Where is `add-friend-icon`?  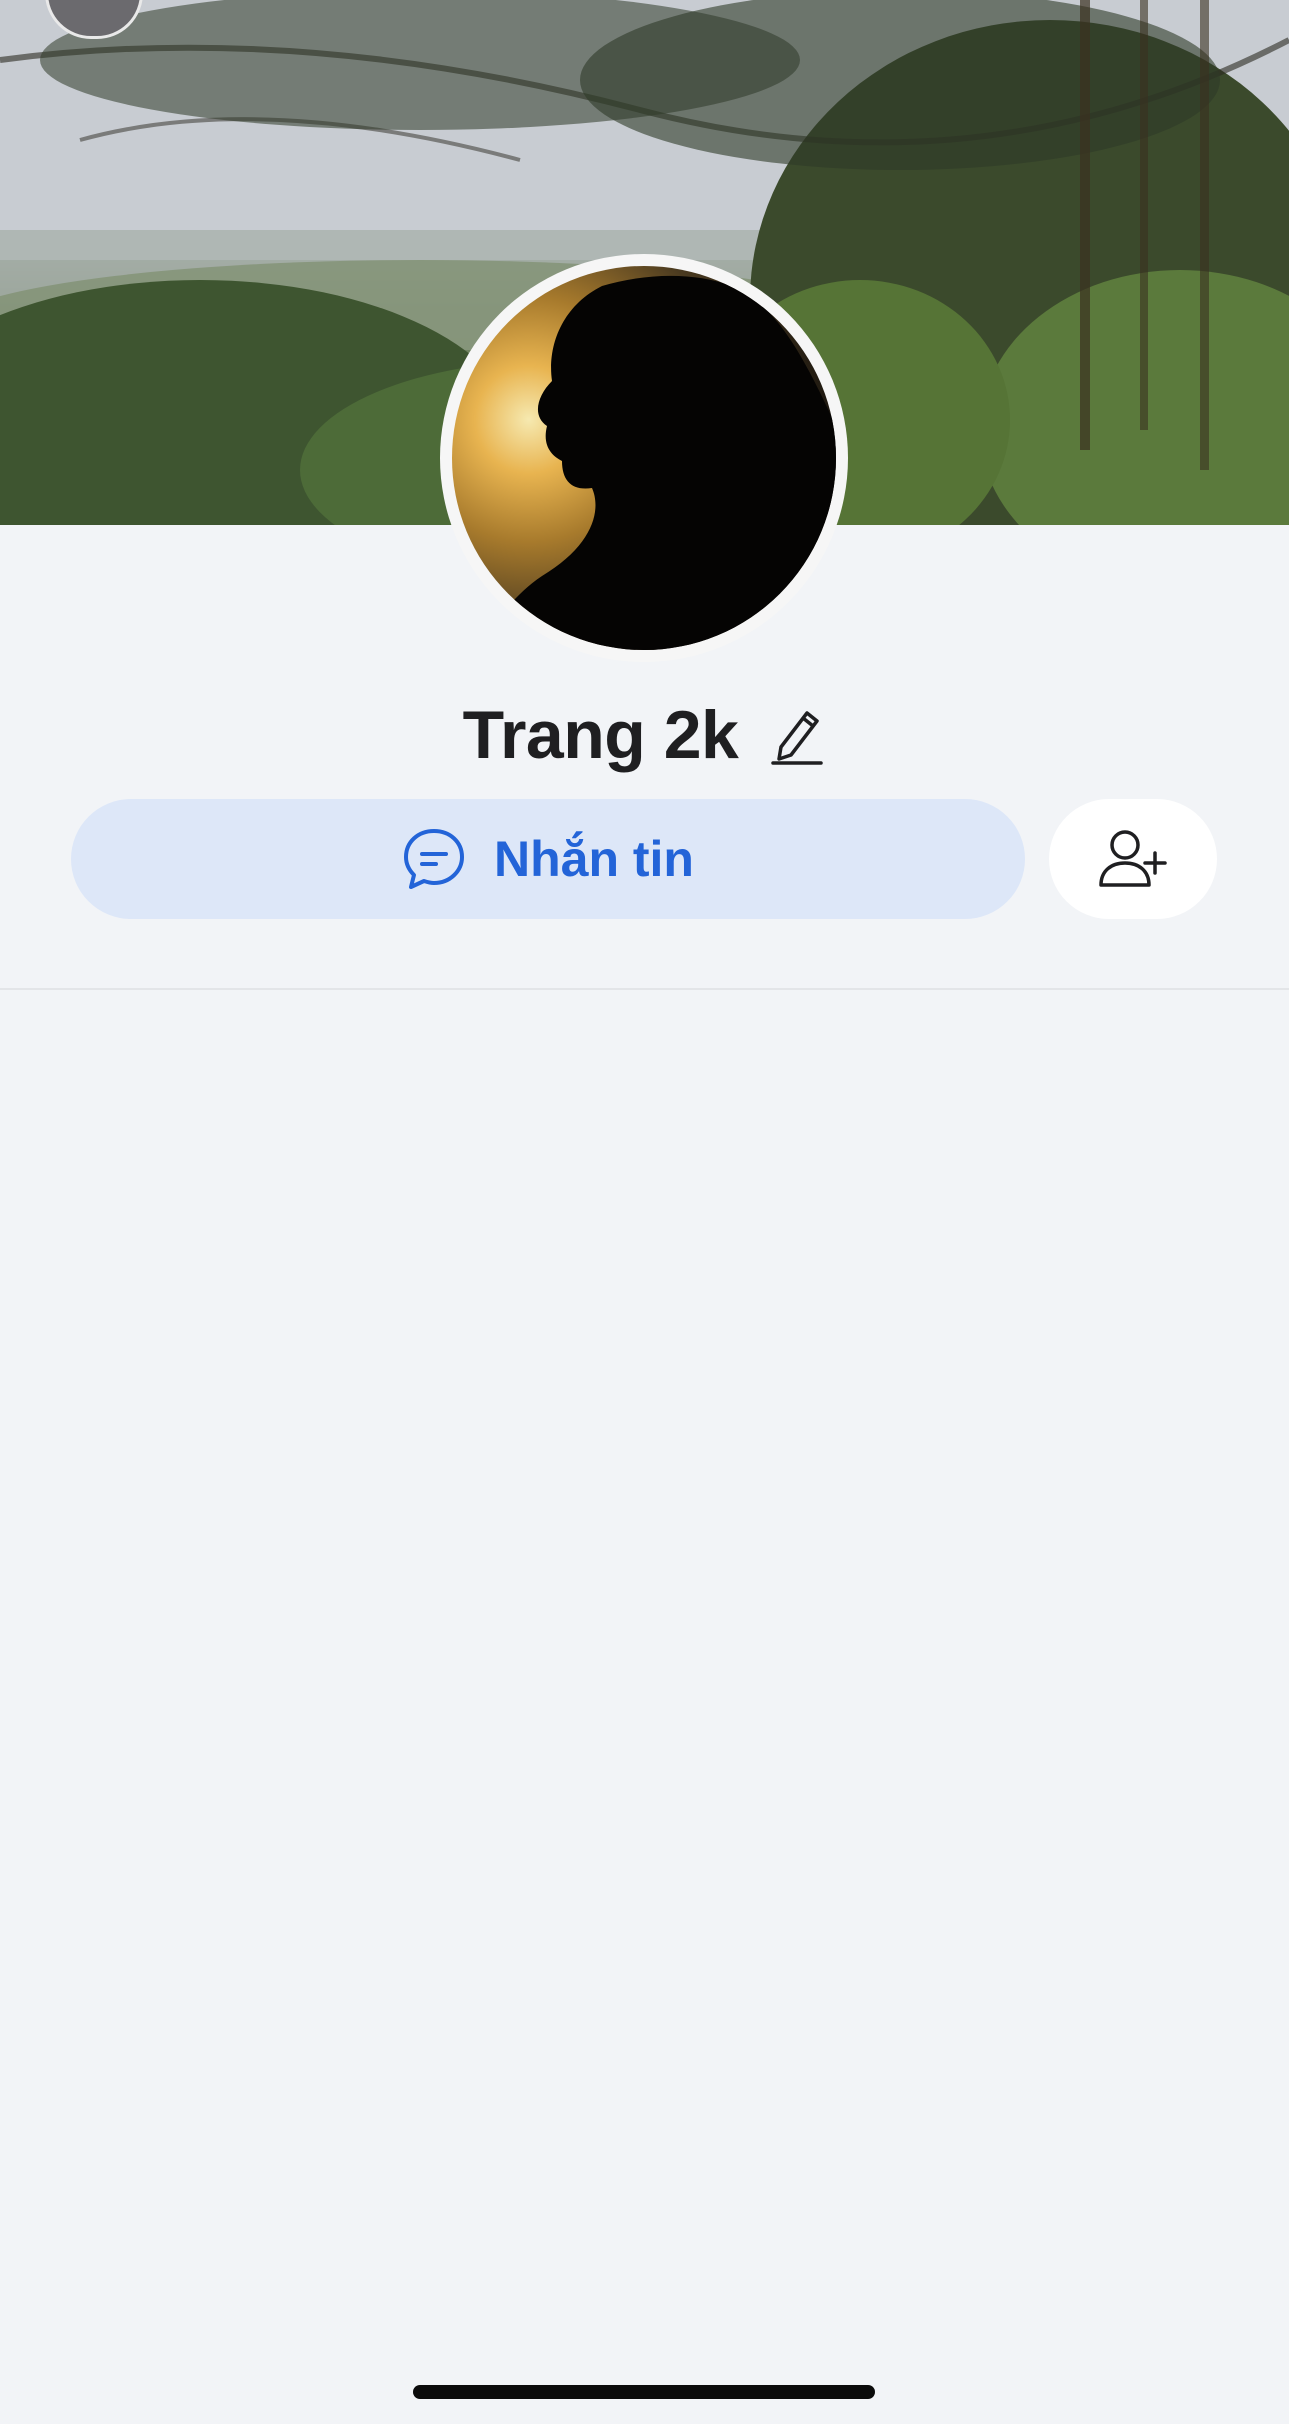 add-friend-icon is located at coordinates (1133, 858).